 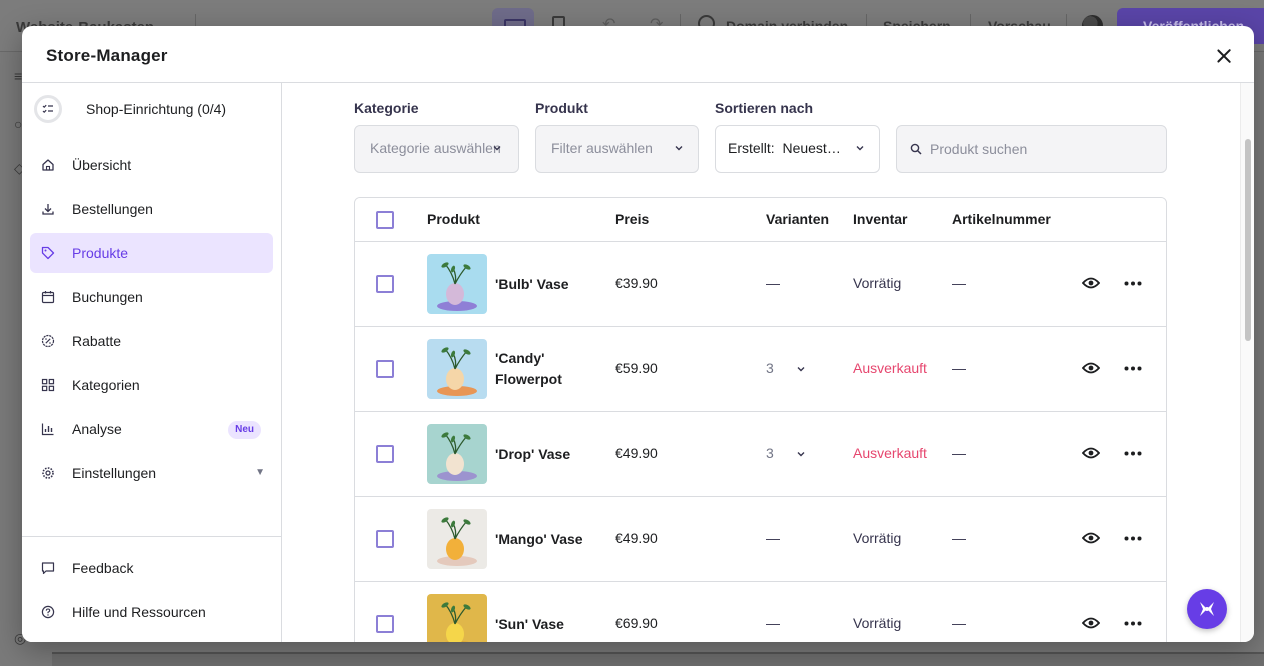 I want to click on caret-down-icon: ▼, so click(x=260, y=472).